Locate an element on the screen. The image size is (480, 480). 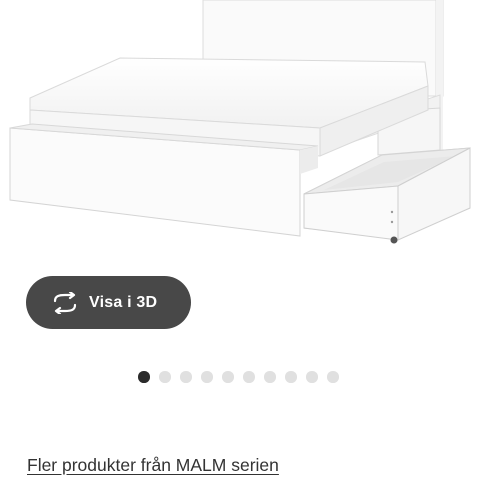
view-3d-button: Visa i 3D is located at coordinates (108, 302).